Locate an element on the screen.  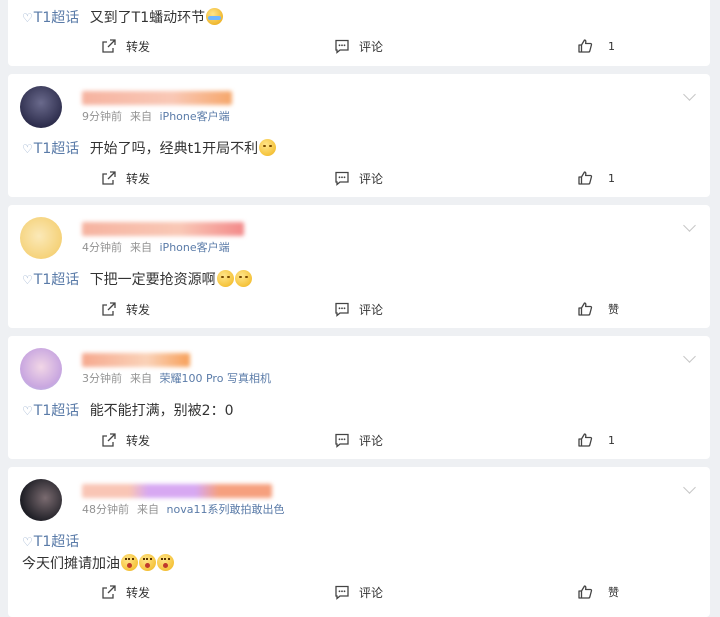
post-time: 4分钟前 is located at coordinates (102, 247).